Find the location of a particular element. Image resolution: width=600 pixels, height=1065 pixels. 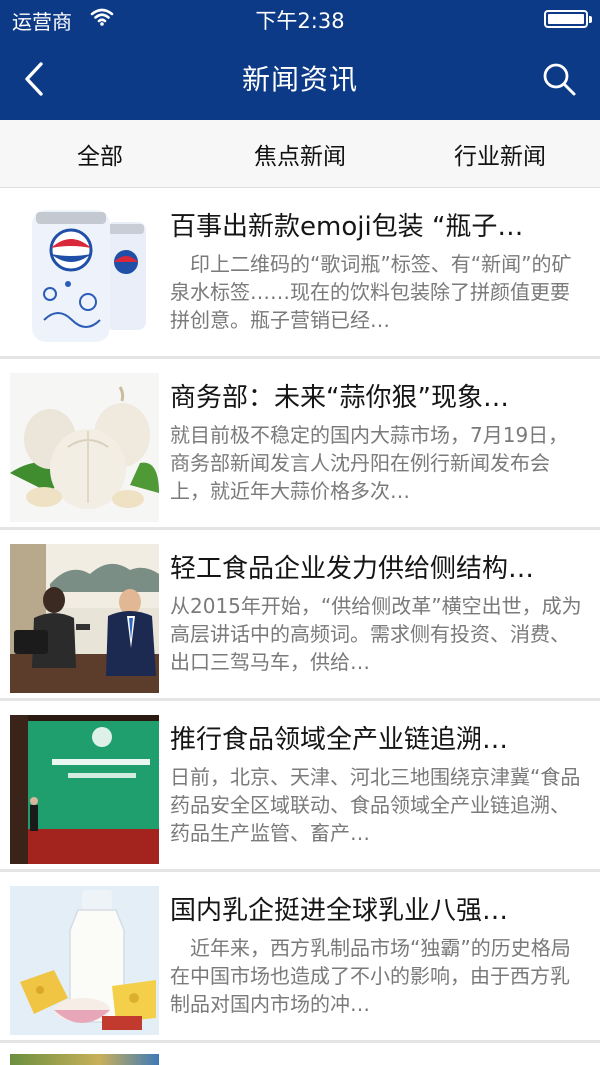

tab-all: 全部 is located at coordinates (100, 153).